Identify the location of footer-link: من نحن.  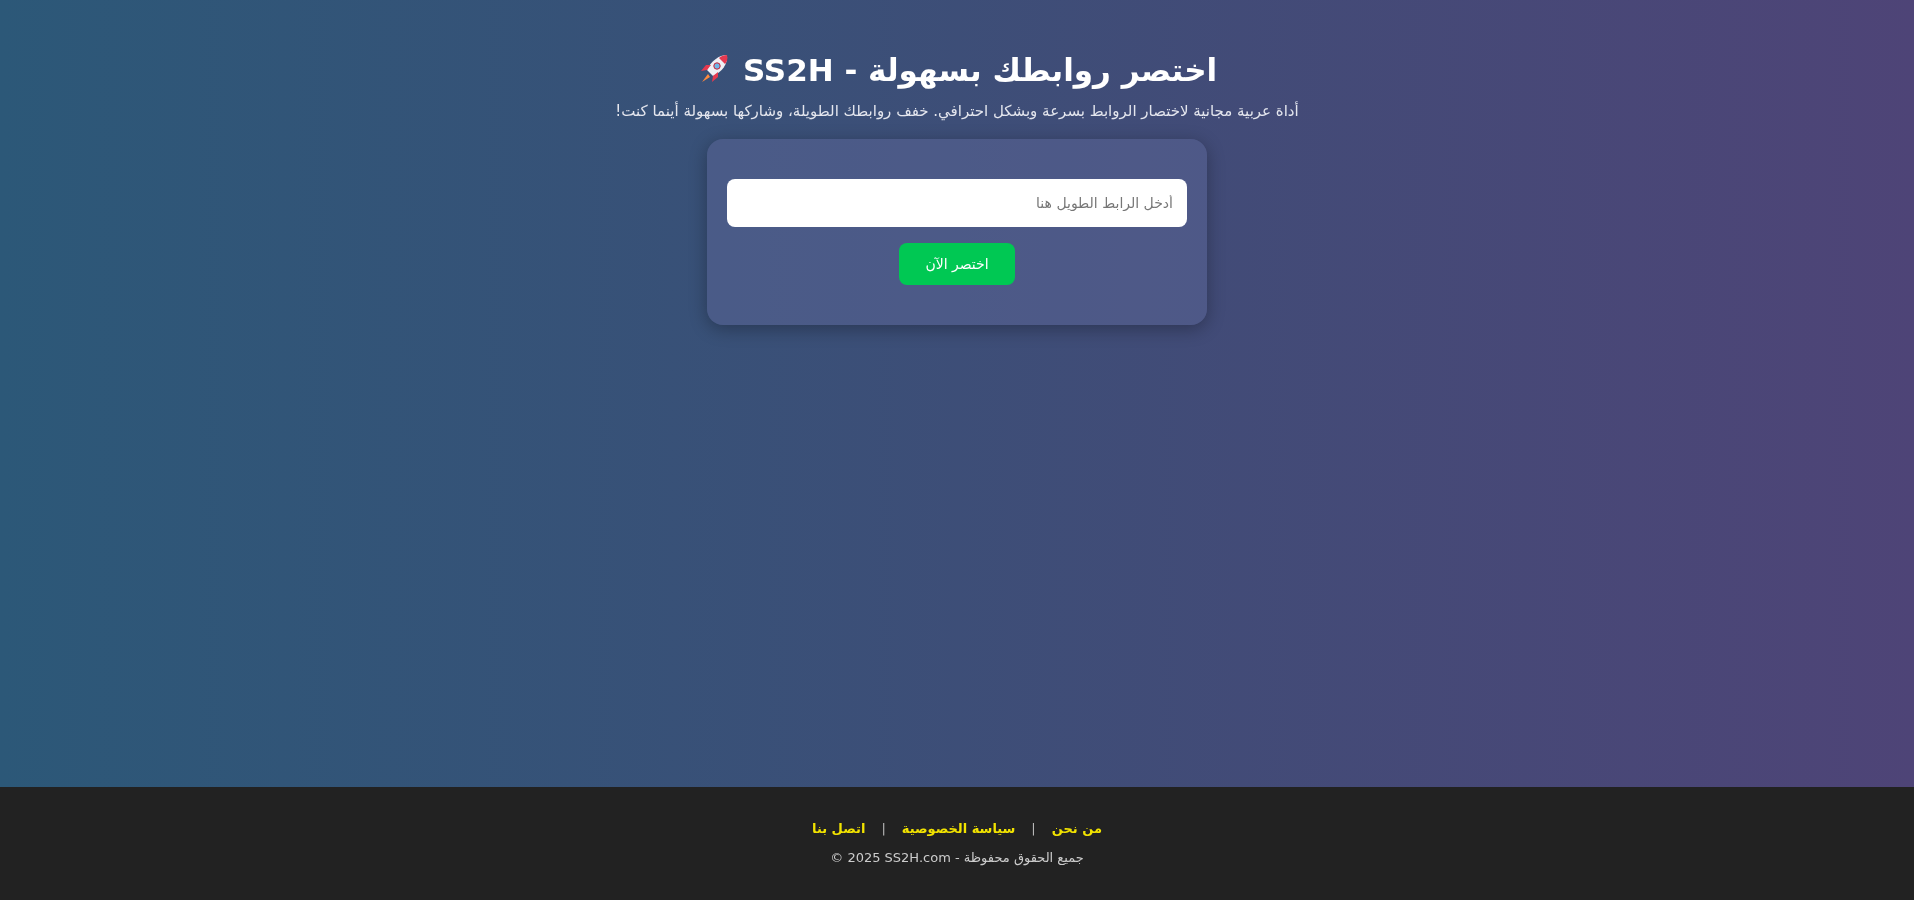
(1076, 828).